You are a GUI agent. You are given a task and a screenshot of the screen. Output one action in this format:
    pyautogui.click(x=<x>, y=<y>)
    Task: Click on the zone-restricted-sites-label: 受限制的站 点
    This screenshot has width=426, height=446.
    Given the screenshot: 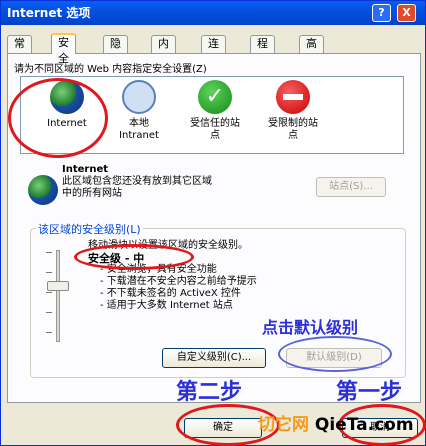 What is the action you would take?
    pyautogui.click(x=293, y=129)
    